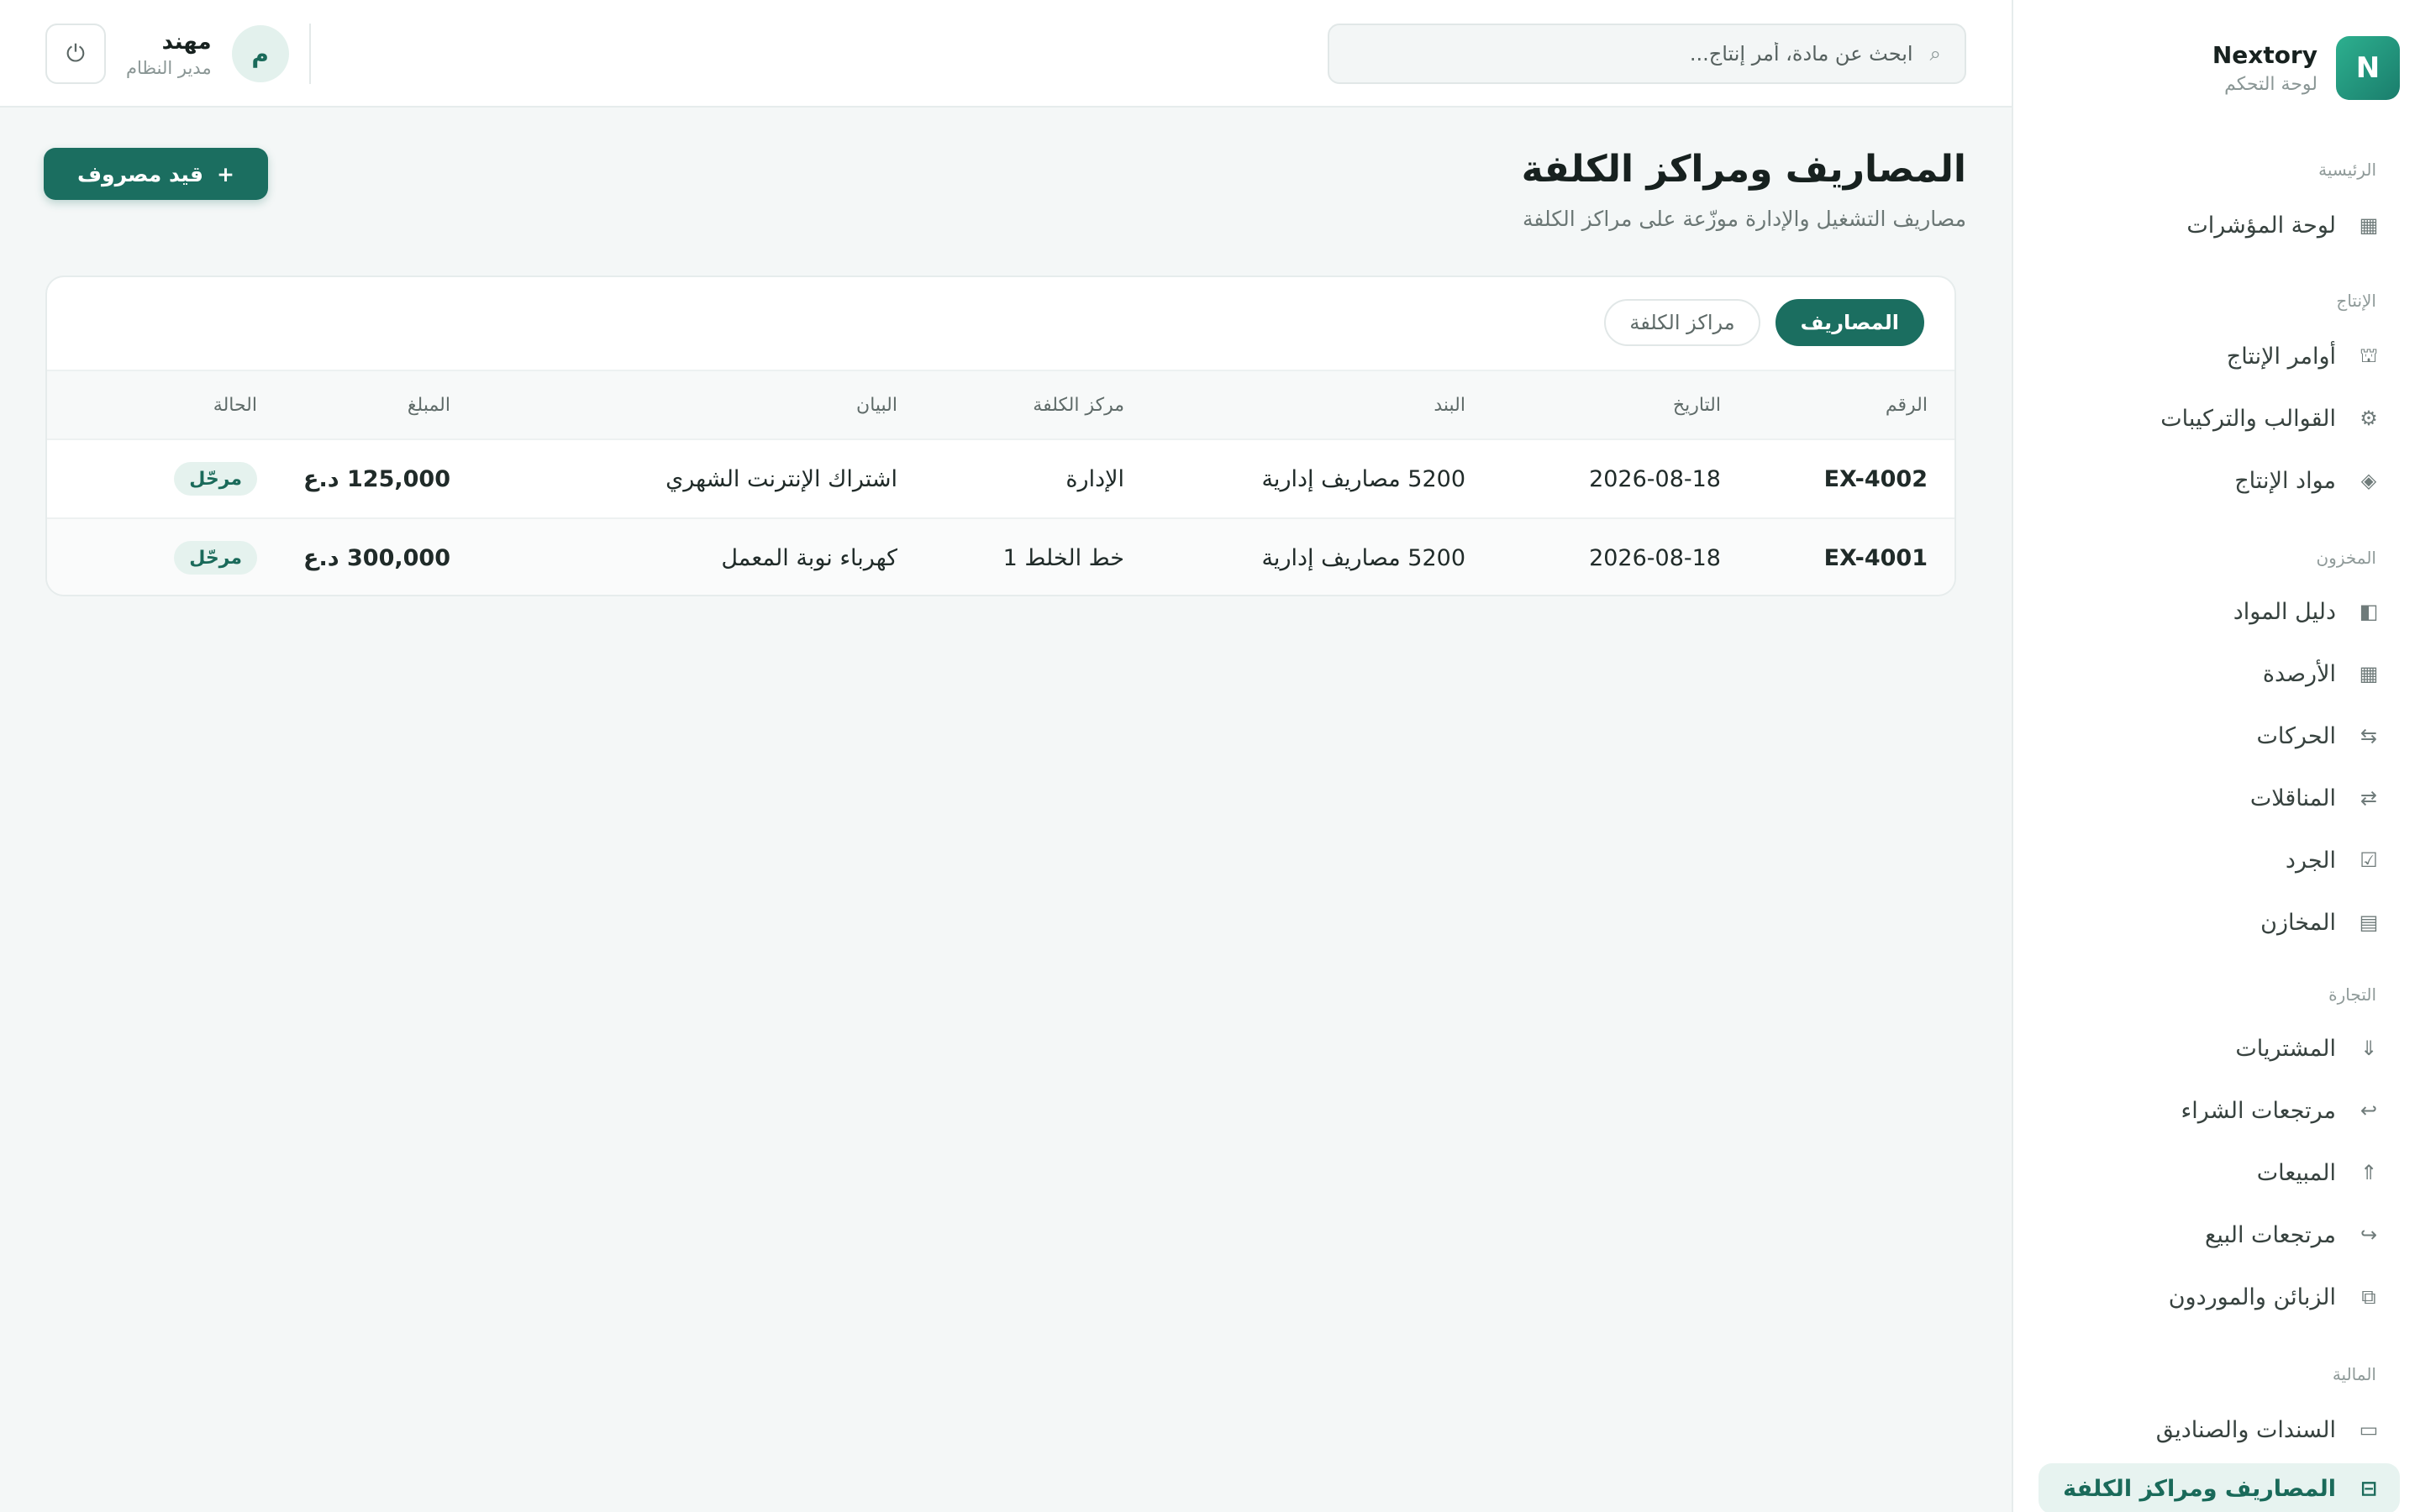  What do you see at coordinates (809, 557) in the screenshot?
I see `cell-description: كهرباء نوبة المعمل` at bounding box center [809, 557].